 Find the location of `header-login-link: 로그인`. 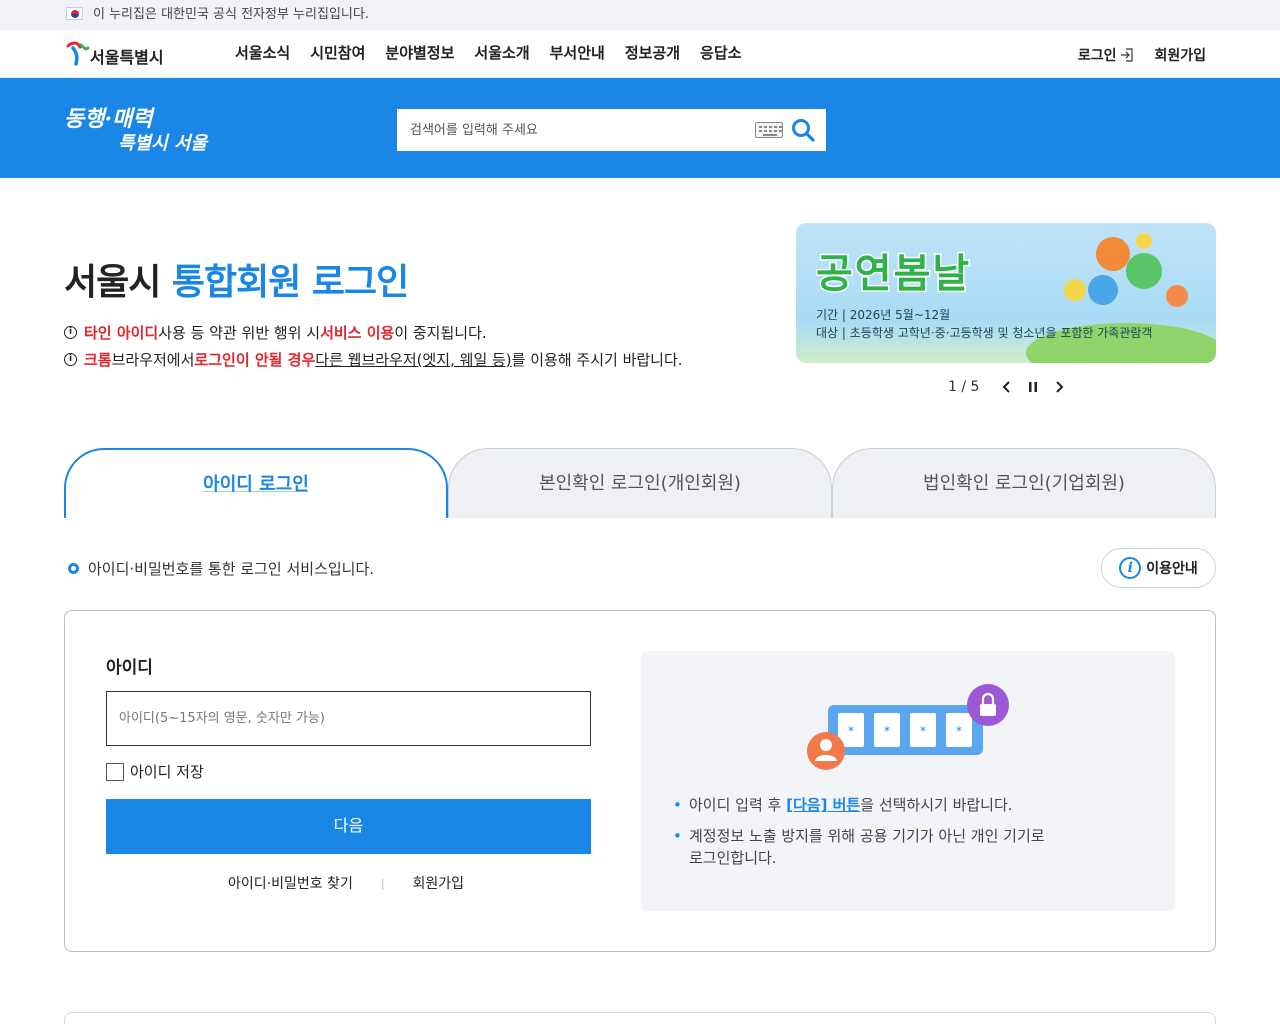

header-login-link: 로그인 is located at coordinates (1106, 55).